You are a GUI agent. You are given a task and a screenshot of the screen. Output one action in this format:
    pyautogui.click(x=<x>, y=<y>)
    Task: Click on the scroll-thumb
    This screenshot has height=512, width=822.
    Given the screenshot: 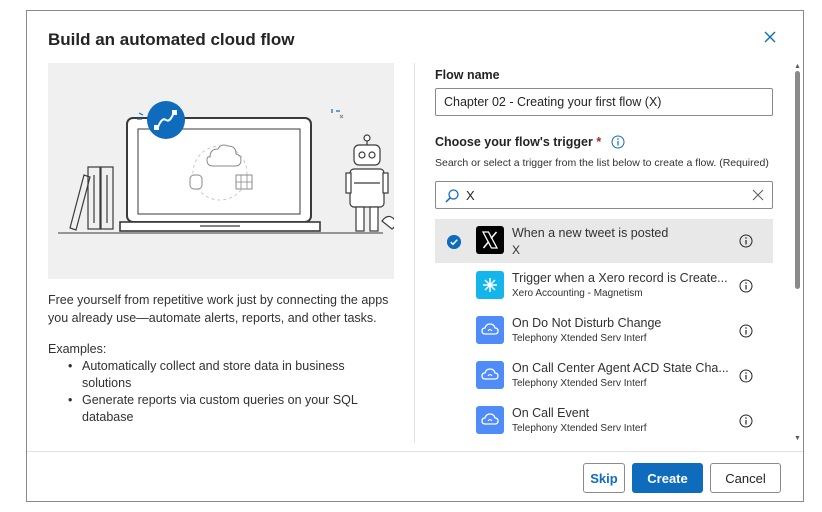 What is the action you would take?
    pyautogui.click(x=797, y=180)
    